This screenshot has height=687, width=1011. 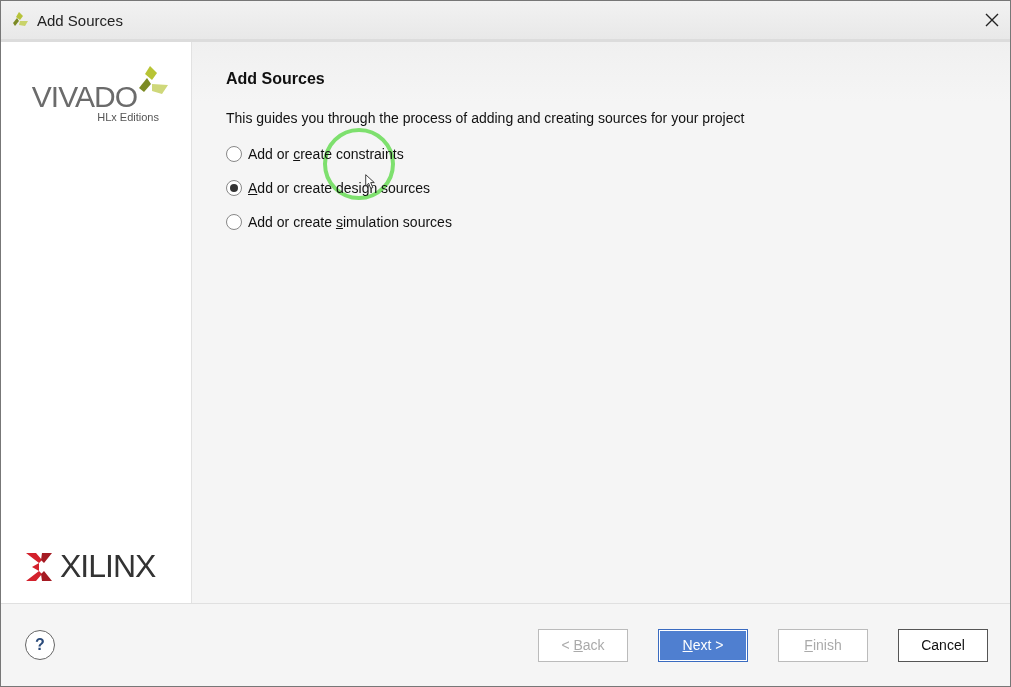 What do you see at coordinates (276, 79) in the screenshot?
I see `page-heading: Add Sources` at bounding box center [276, 79].